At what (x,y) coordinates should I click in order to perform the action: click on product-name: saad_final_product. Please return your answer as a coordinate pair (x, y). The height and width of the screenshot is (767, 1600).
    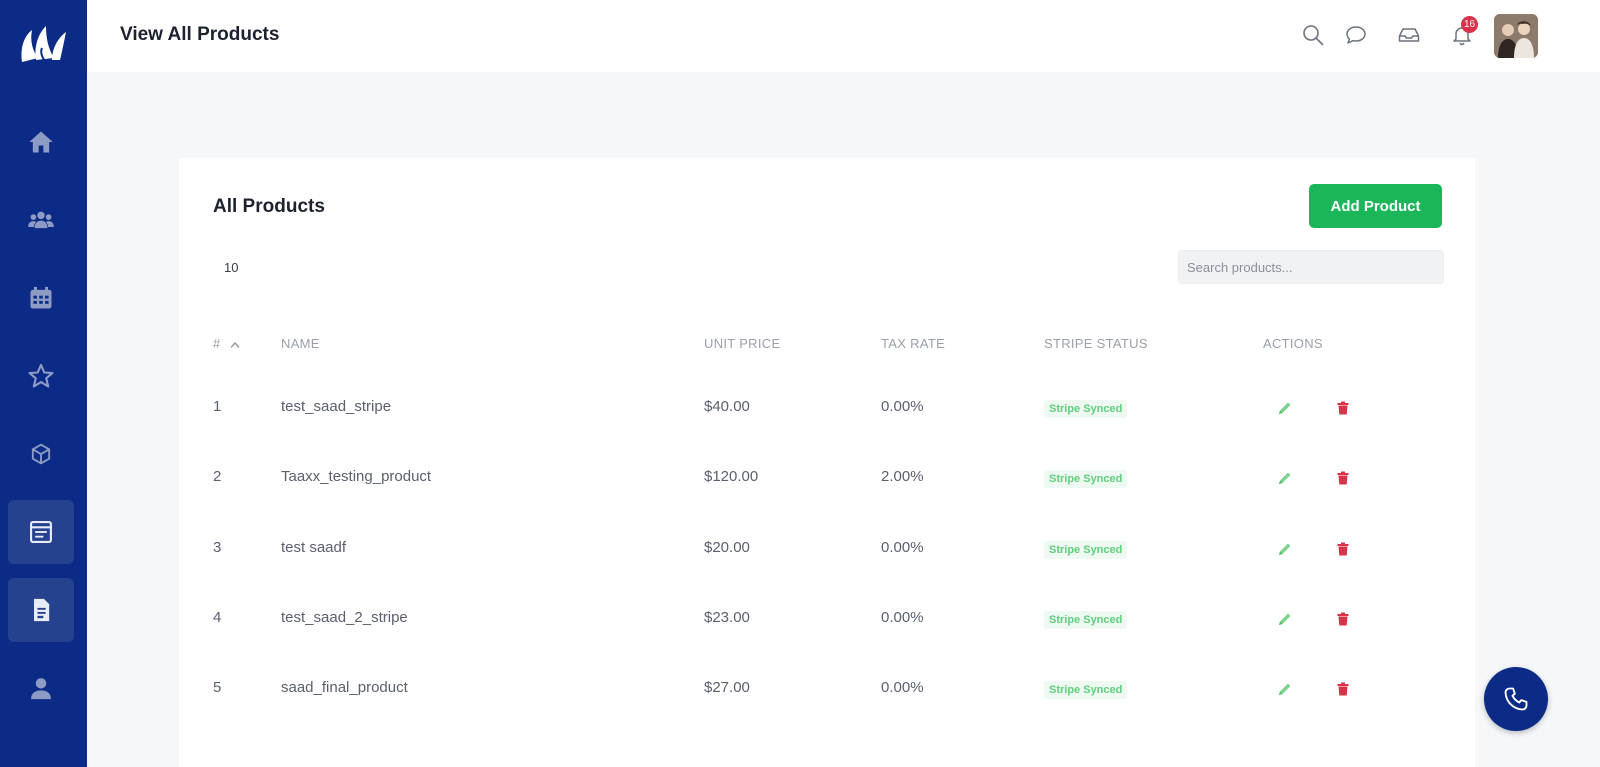
    Looking at the image, I should click on (344, 687).